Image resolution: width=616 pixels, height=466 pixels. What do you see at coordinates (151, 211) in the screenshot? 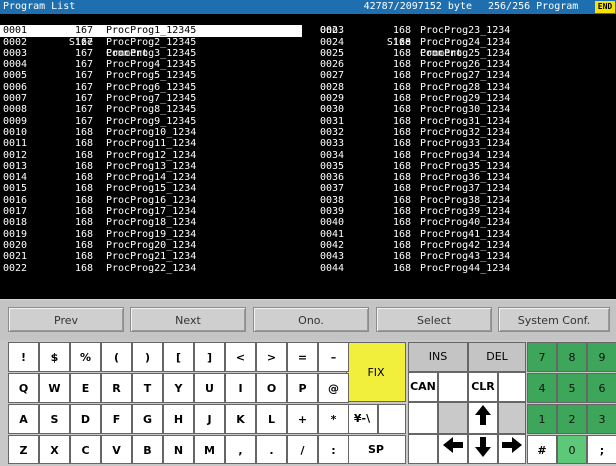
I see `program-row: 0017 168 ProcProg17_1234` at bounding box center [151, 211].